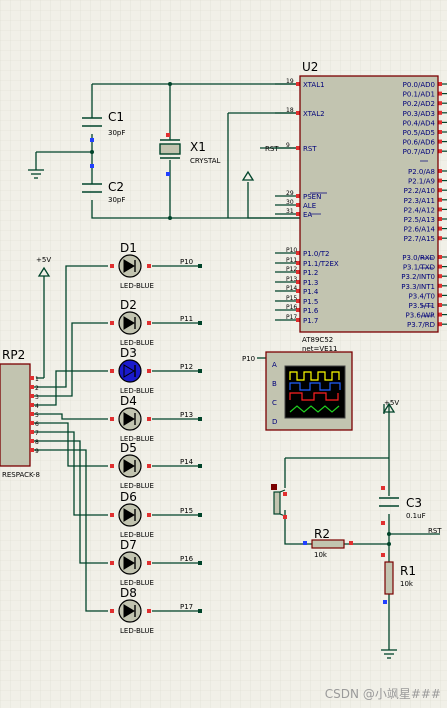 This screenshot has height=708, width=447. What do you see at coordinates (383, 488) in the screenshot?
I see `c3-pin-marker` at bounding box center [383, 488].